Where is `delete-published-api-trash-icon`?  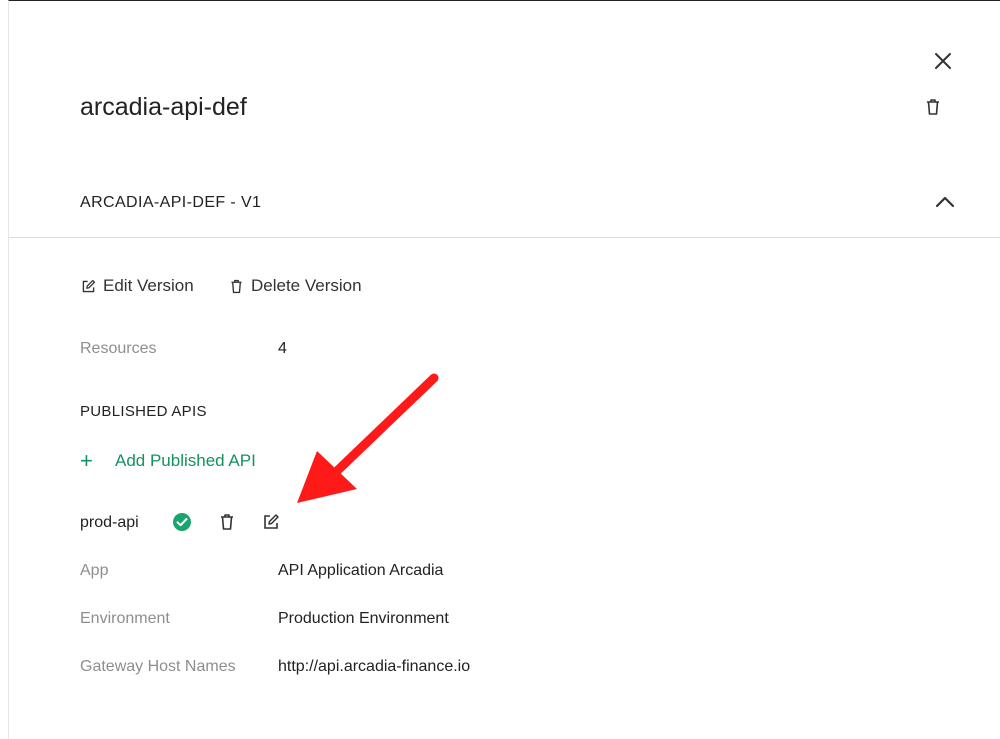 delete-published-api-trash-icon is located at coordinates (227, 522).